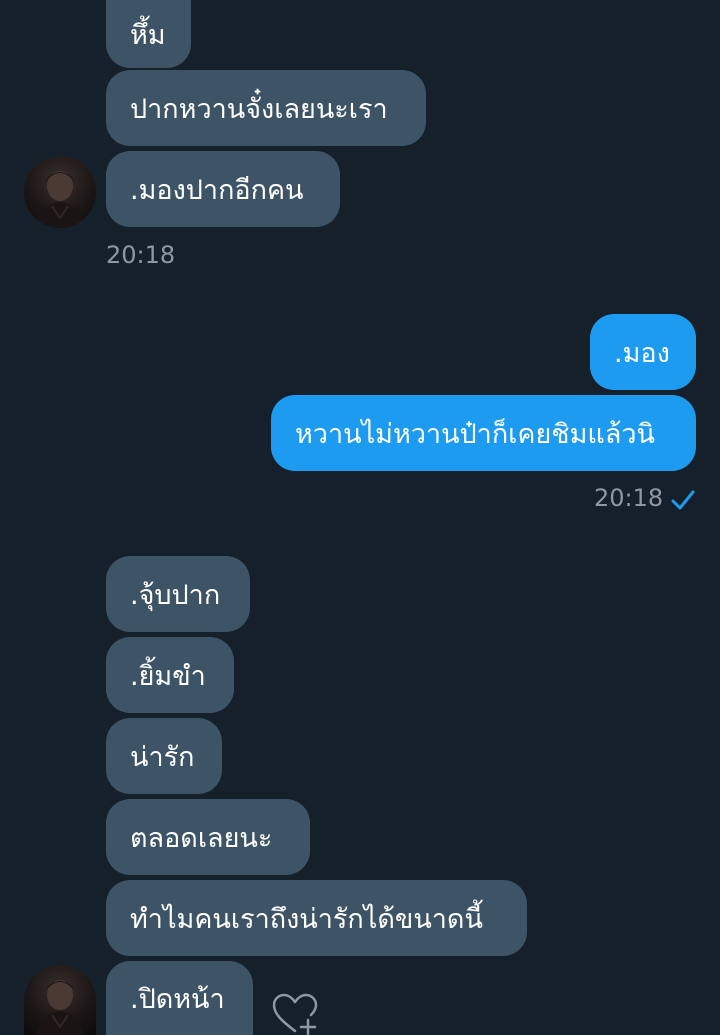 The image size is (720, 1035). Describe the element at coordinates (295, 1012) in the screenshot. I see `heart-add-icon` at that location.